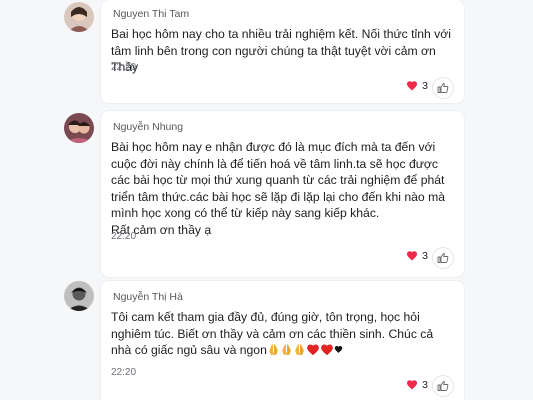 The height and width of the screenshot is (400, 533). Describe the element at coordinates (305, 350) in the screenshot. I see `emoji-sequence` at that location.